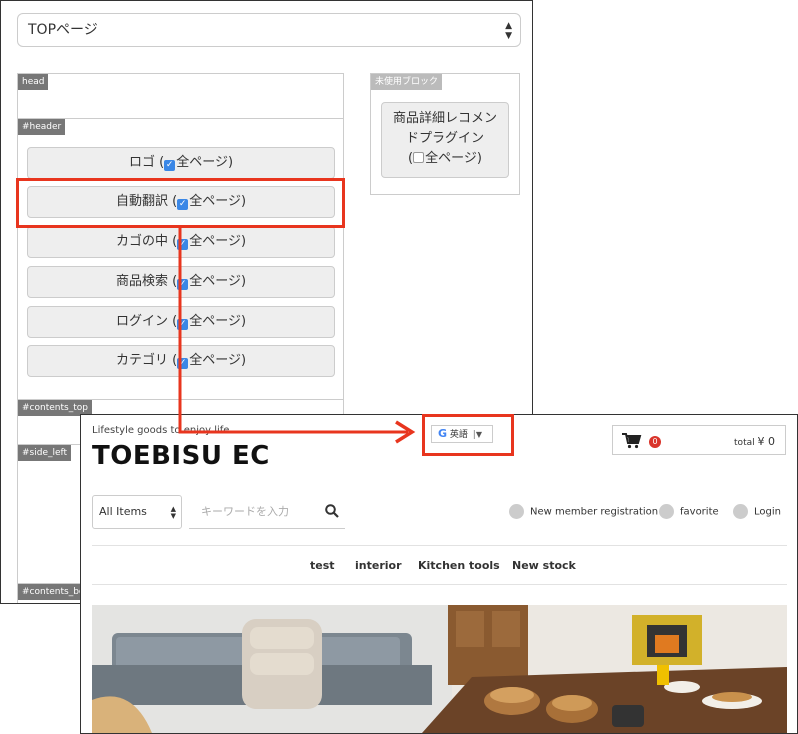 Image resolution: width=798 pixels, height=734 pixels. Describe the element at coordinates (699, 512) in the screenshot. I see `favorite-label: favorite` at that location.